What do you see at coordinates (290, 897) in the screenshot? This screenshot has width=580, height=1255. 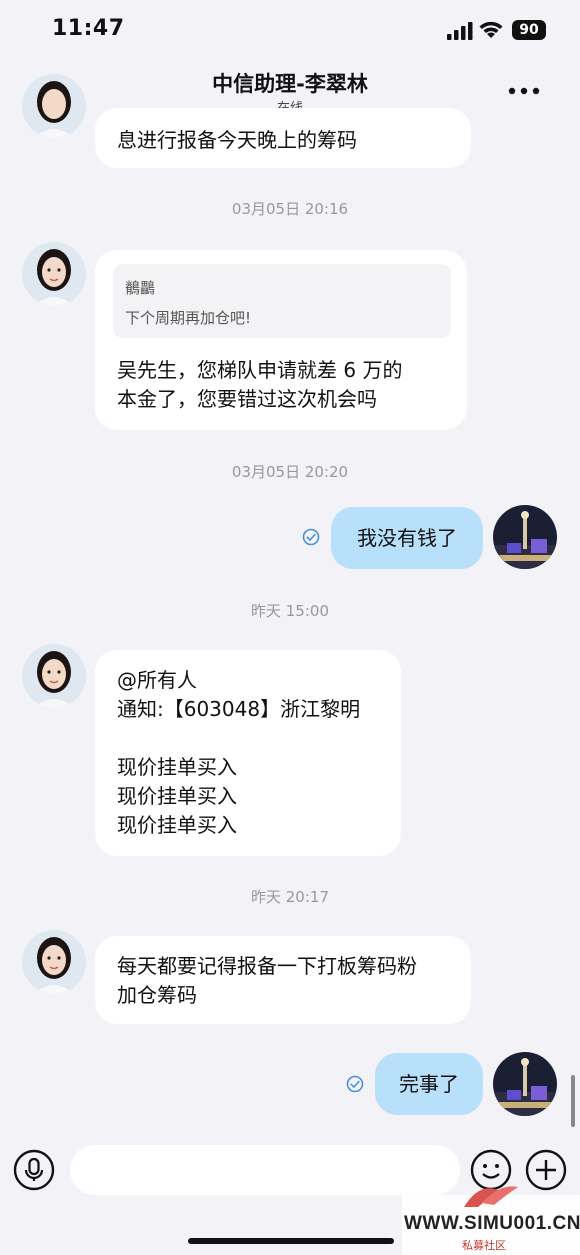 I see `message-timestamp: 昨天 20:17` at bounding box center [290, 897].